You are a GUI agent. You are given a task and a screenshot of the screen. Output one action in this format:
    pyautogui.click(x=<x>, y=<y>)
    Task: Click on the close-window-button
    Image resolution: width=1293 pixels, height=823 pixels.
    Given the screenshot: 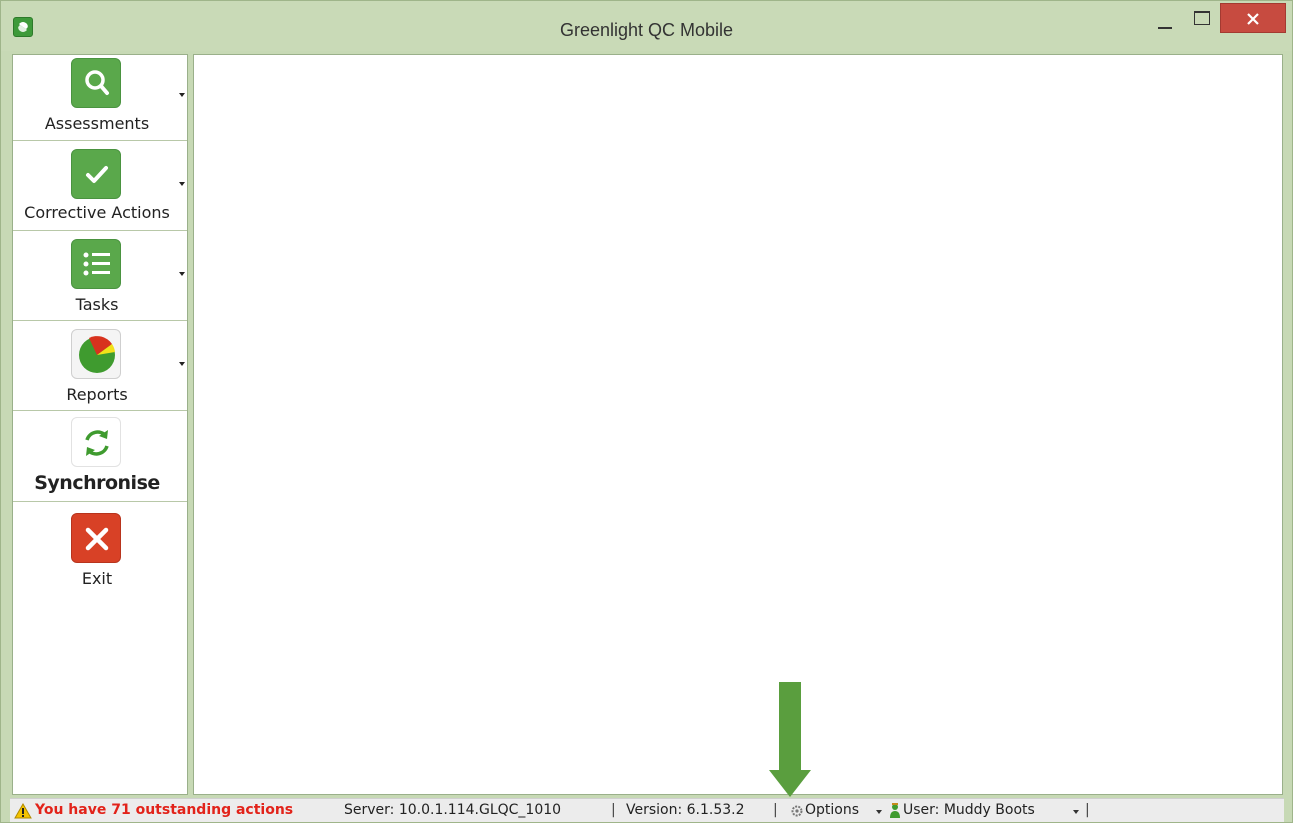 What is the action you would take?
    pyautogui.click(x=1253, y=18)
    